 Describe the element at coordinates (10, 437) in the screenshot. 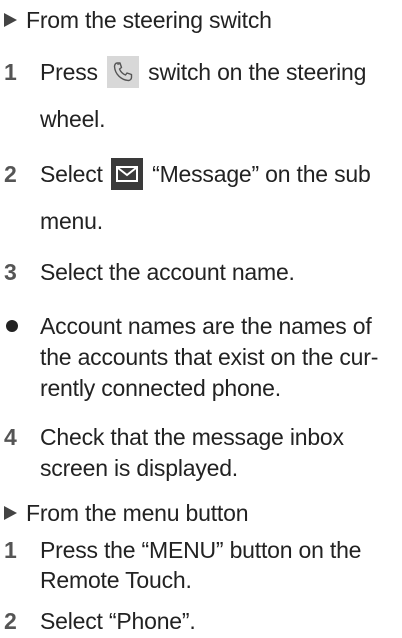

I see `step-number: 4` at that location.